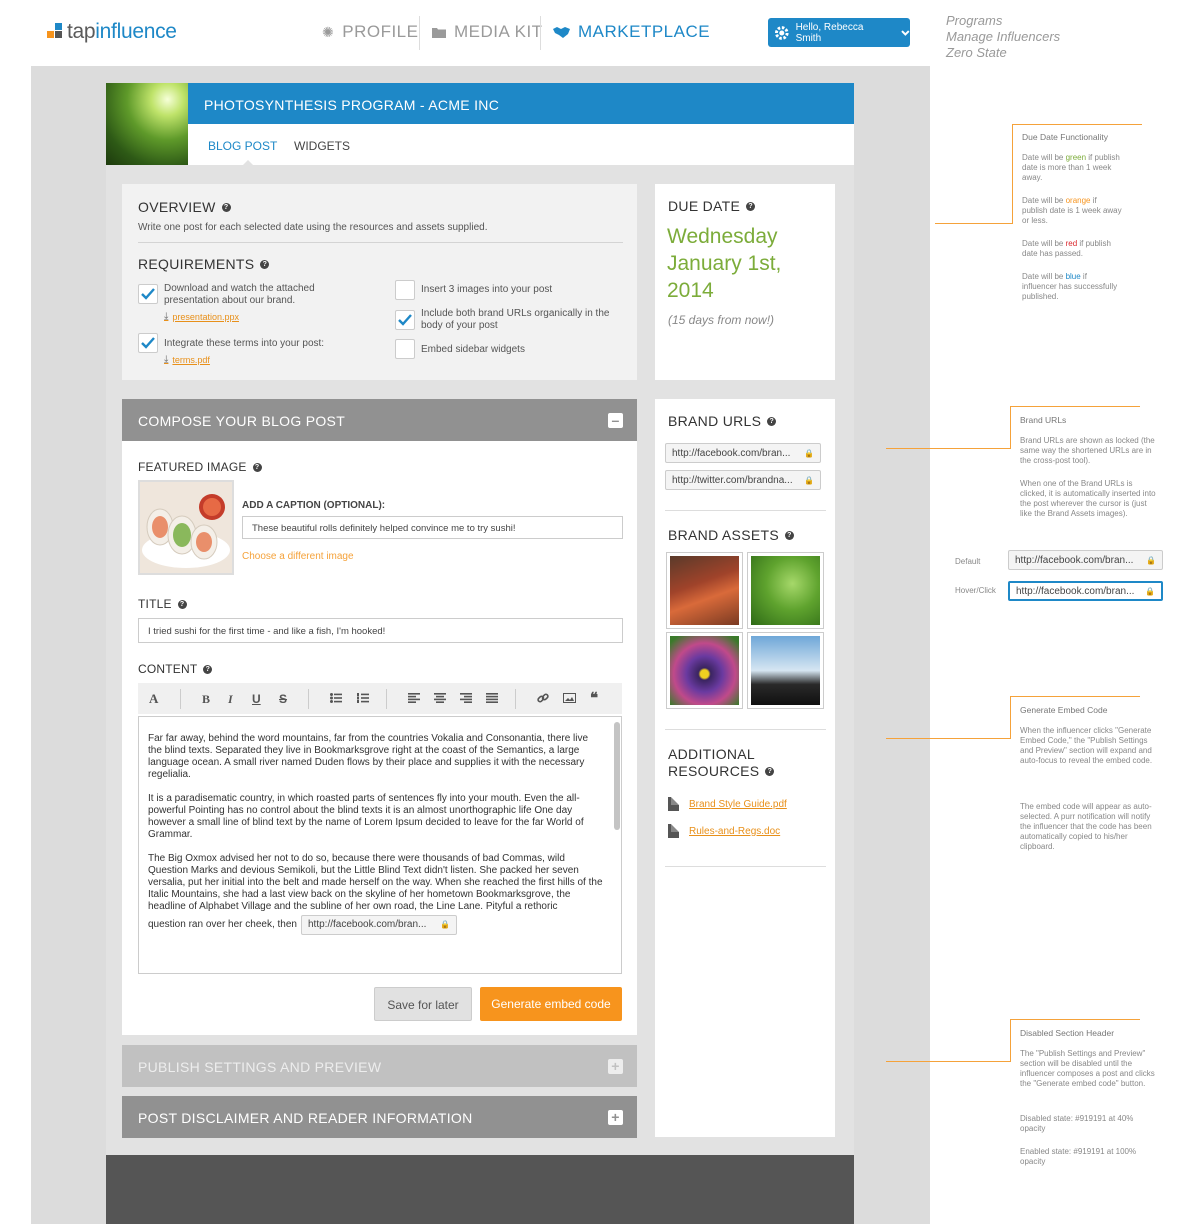 The image size is (1179, 1224). Describe the element at coordinates (543, 698) in the screenshot. I see `link-icon` at that location.